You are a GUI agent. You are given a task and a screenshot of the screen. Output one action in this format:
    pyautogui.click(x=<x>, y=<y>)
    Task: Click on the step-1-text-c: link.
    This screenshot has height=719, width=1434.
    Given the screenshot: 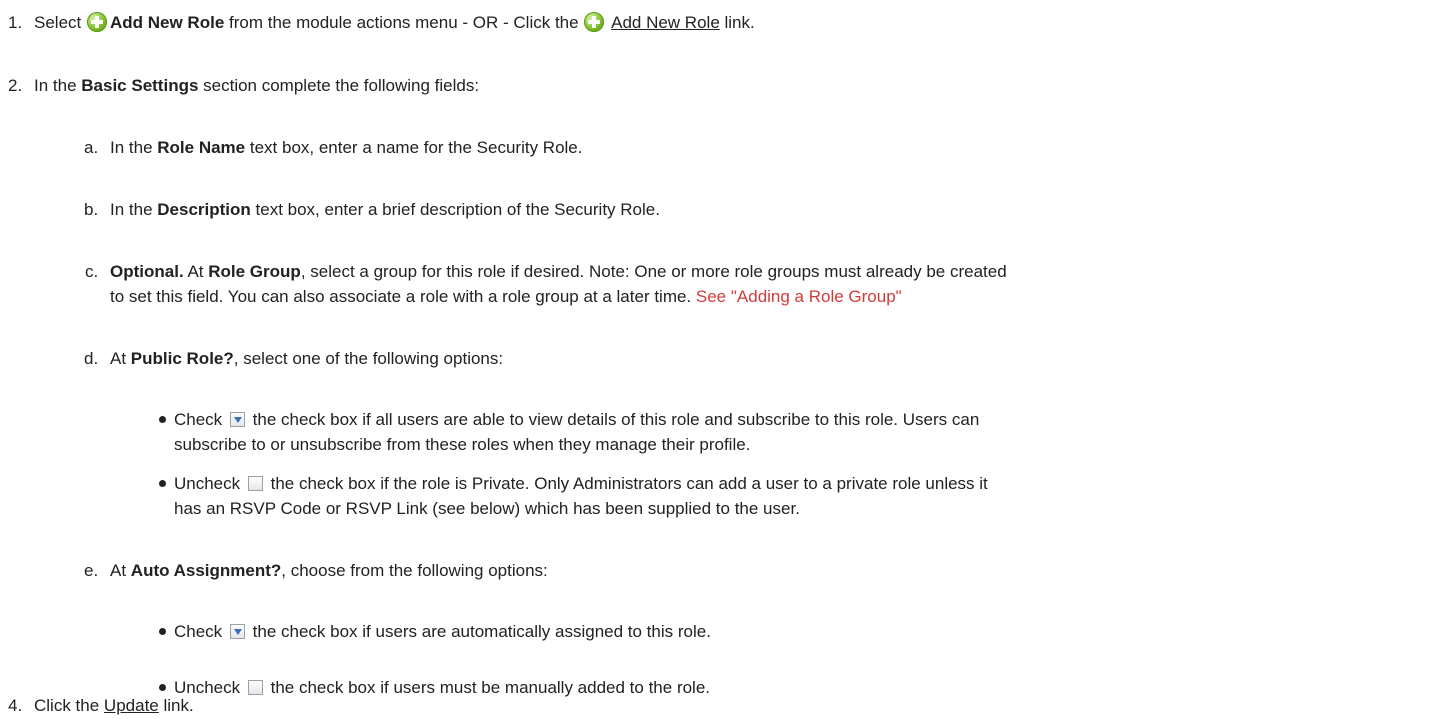 What is the action you would take?
    pyautogui.click(x=737, y=22)
    